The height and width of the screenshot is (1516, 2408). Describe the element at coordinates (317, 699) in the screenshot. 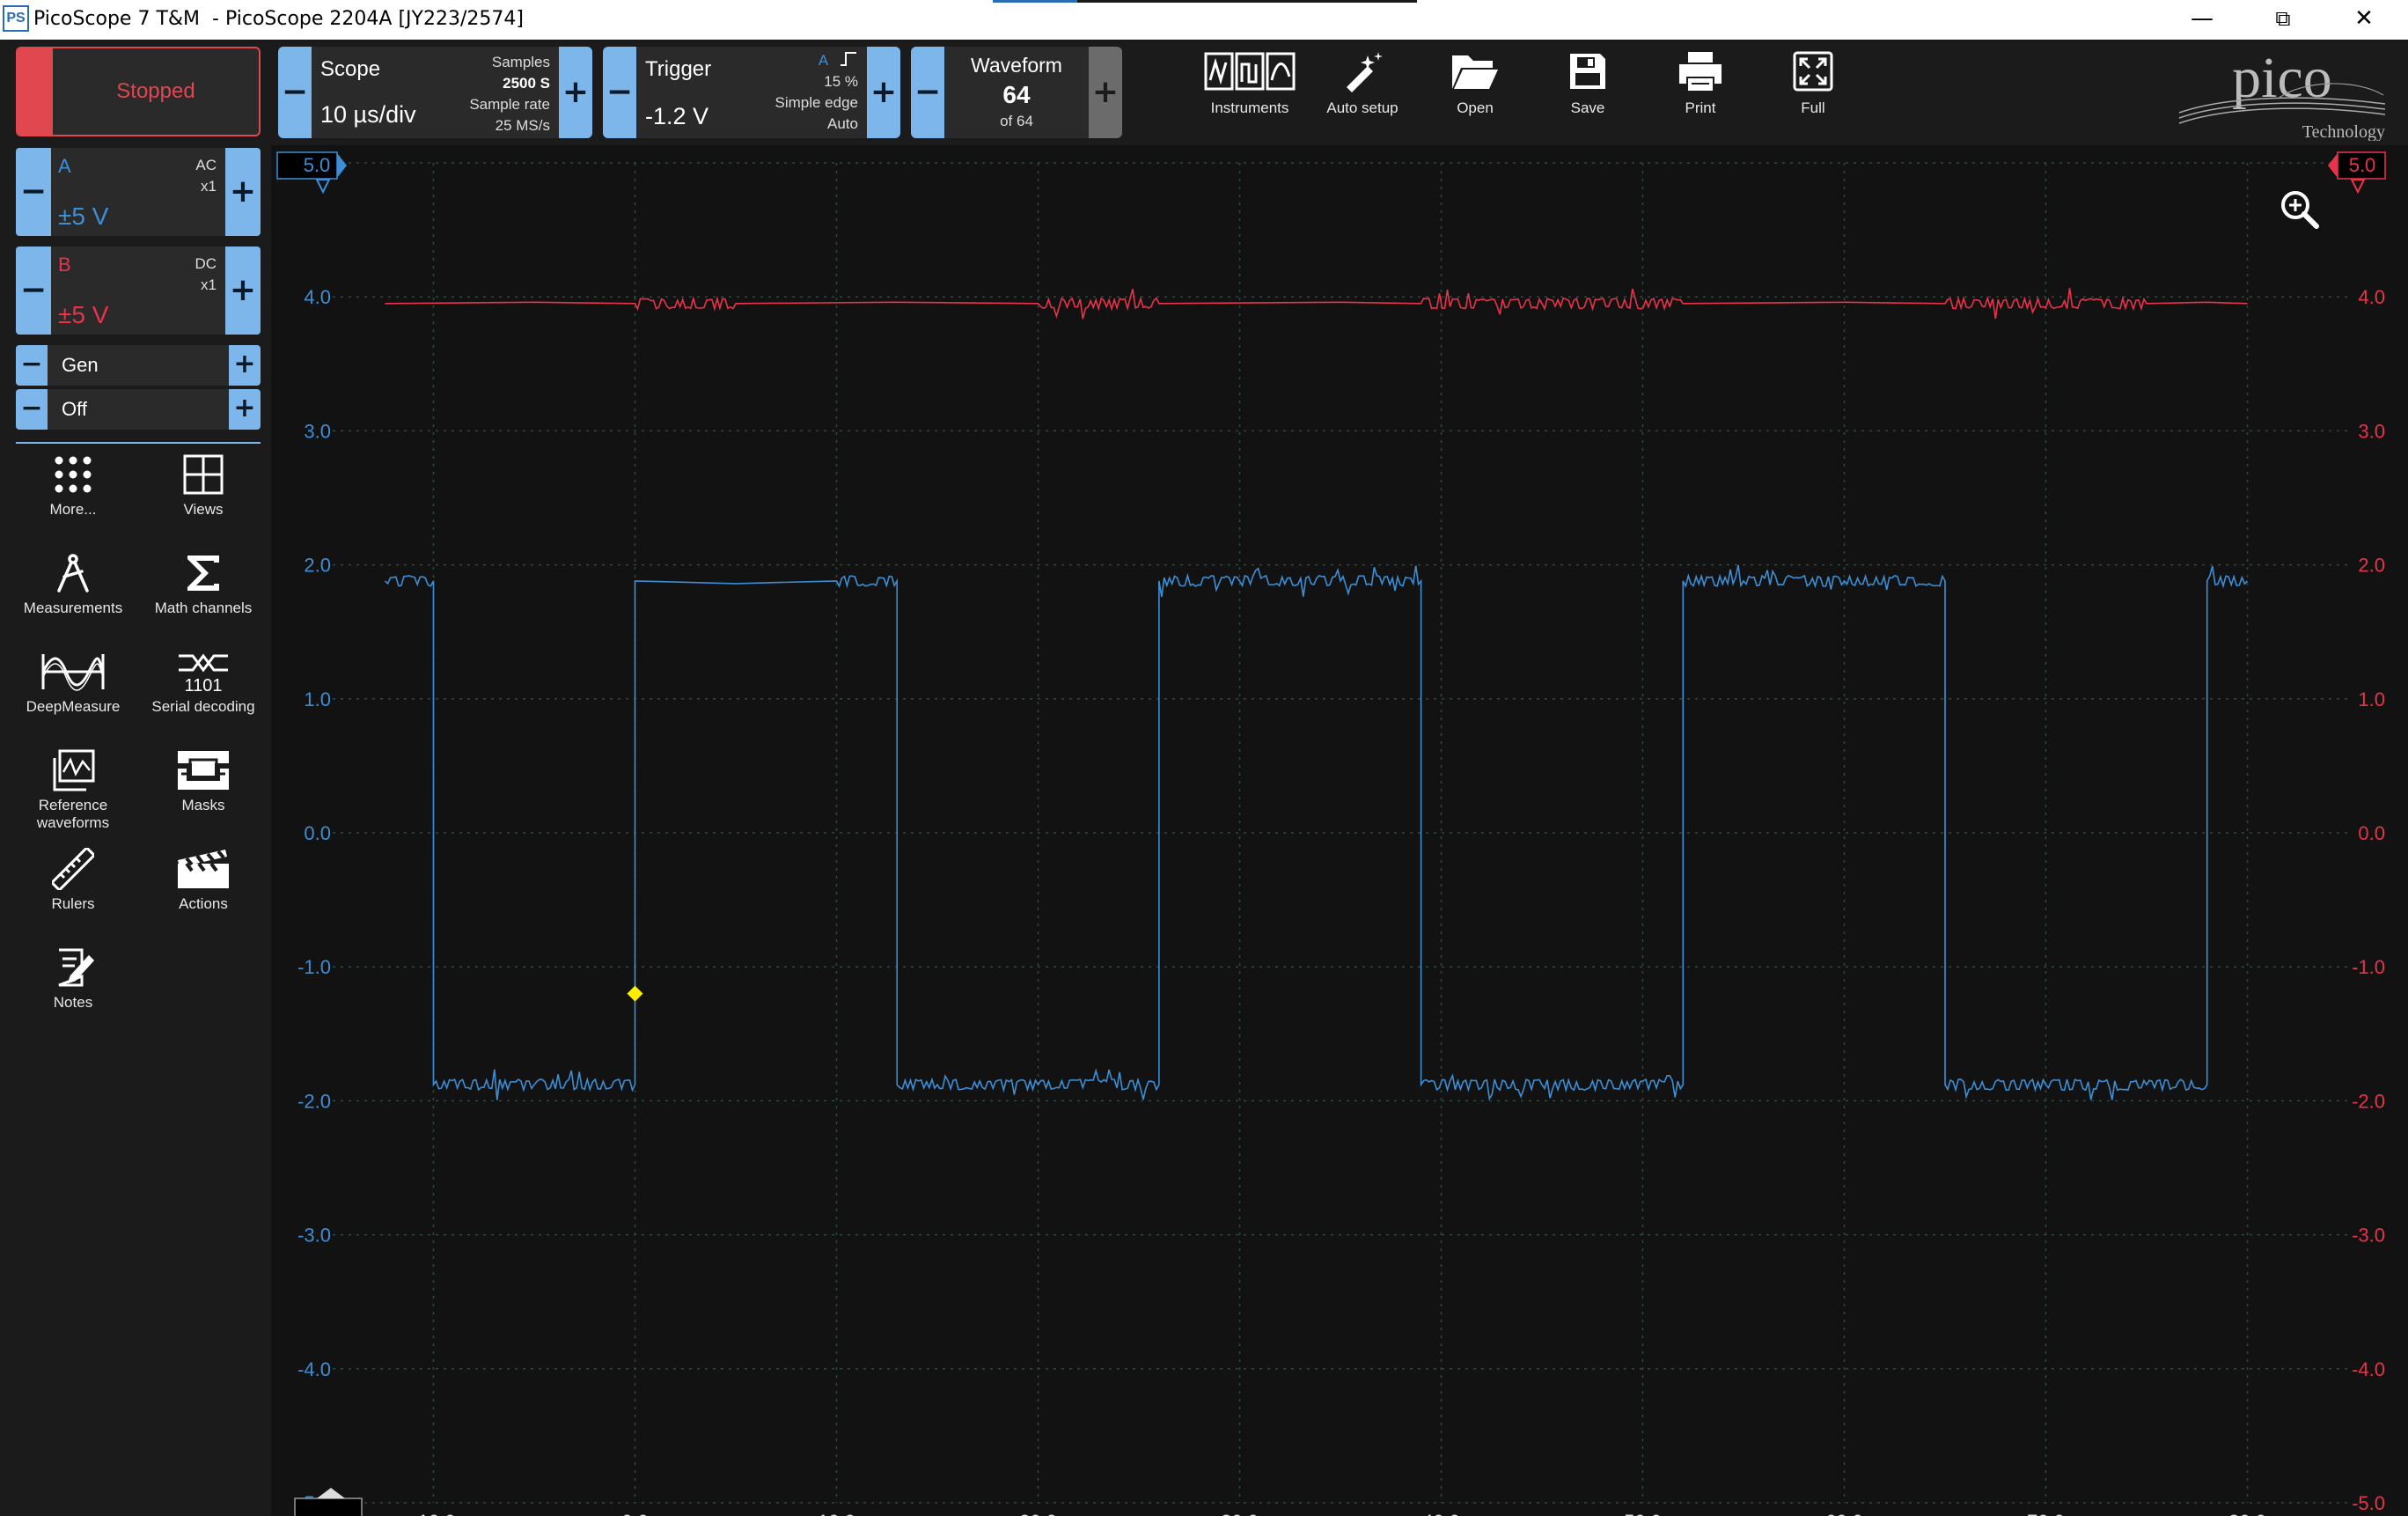

I see `channel-a-tick-label: 1.0` at that location.